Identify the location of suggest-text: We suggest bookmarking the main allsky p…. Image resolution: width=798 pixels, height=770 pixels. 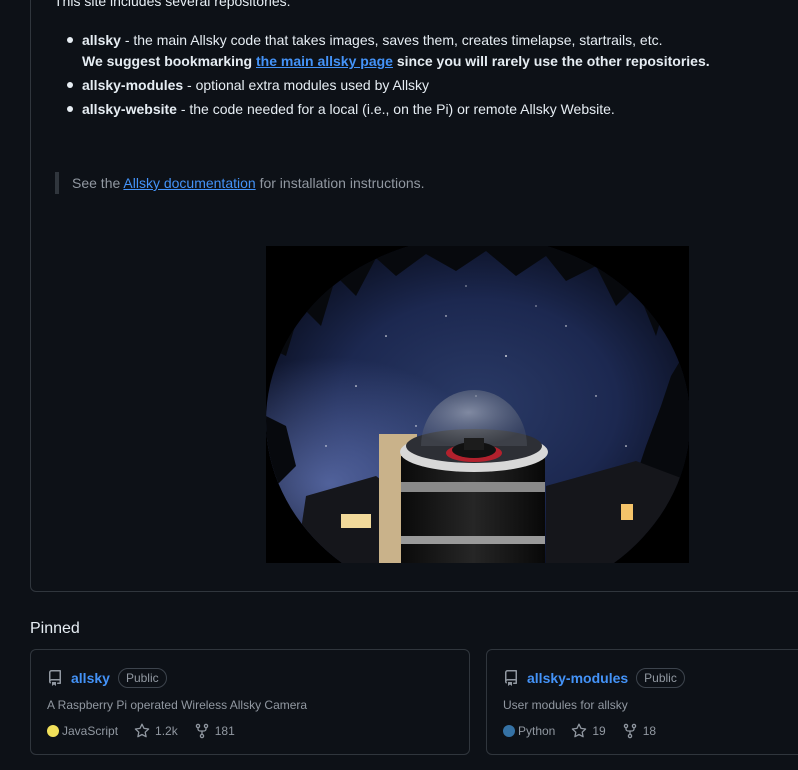
(396, 61).